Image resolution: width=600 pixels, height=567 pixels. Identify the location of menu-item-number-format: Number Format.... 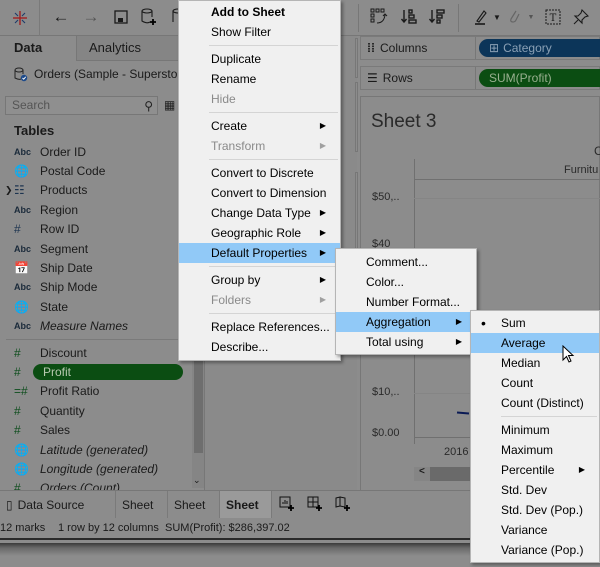
(406, 302).